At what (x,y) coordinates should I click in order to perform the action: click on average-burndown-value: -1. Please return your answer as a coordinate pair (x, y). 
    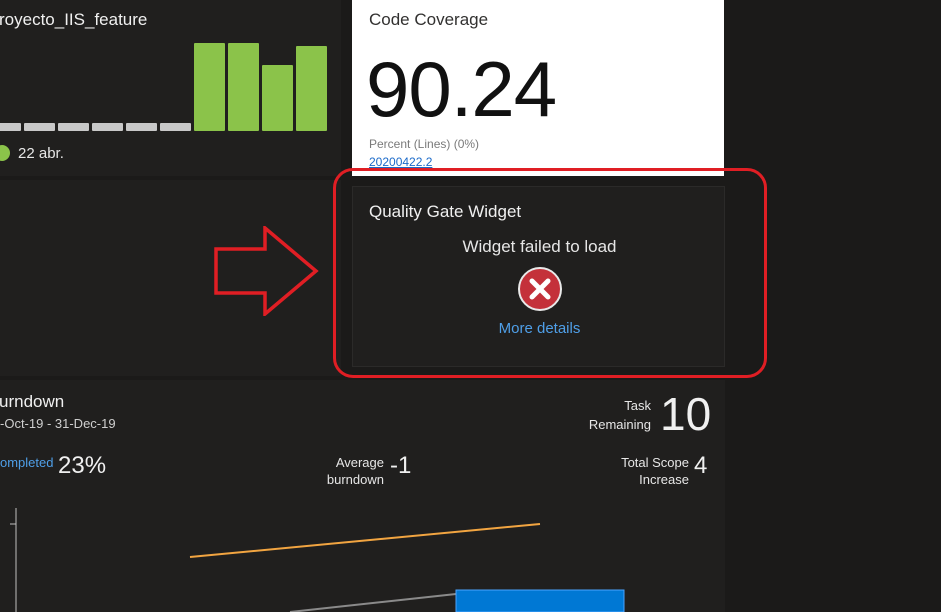
    Looking at the image, I should click on (401, 465).